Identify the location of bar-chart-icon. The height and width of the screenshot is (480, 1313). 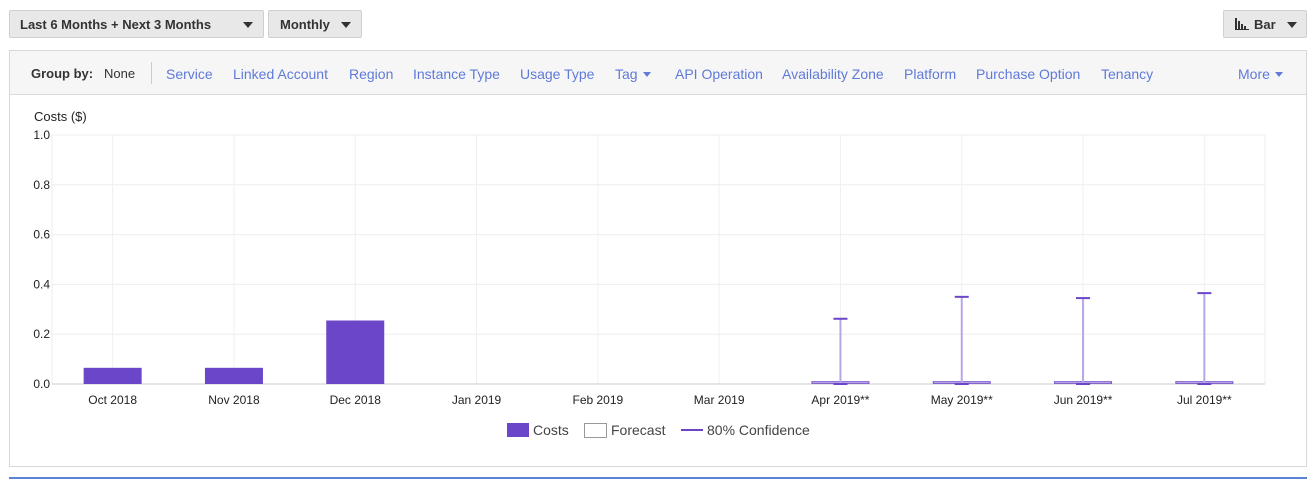
(1242, 24).